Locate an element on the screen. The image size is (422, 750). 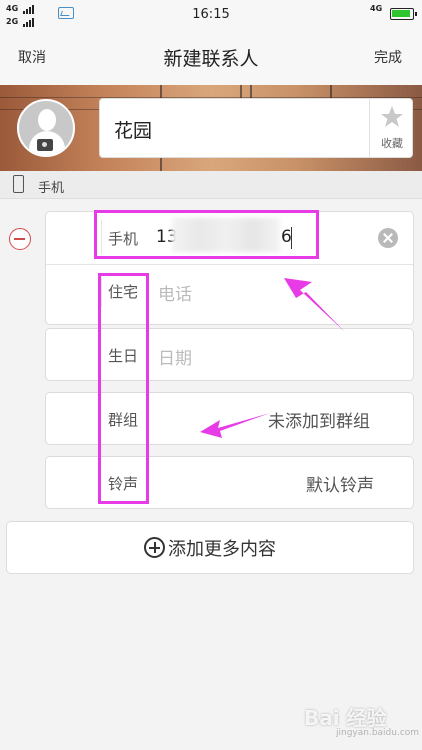
watermark-url: jingyan.baidu.com is located at coordinates (378, 733).